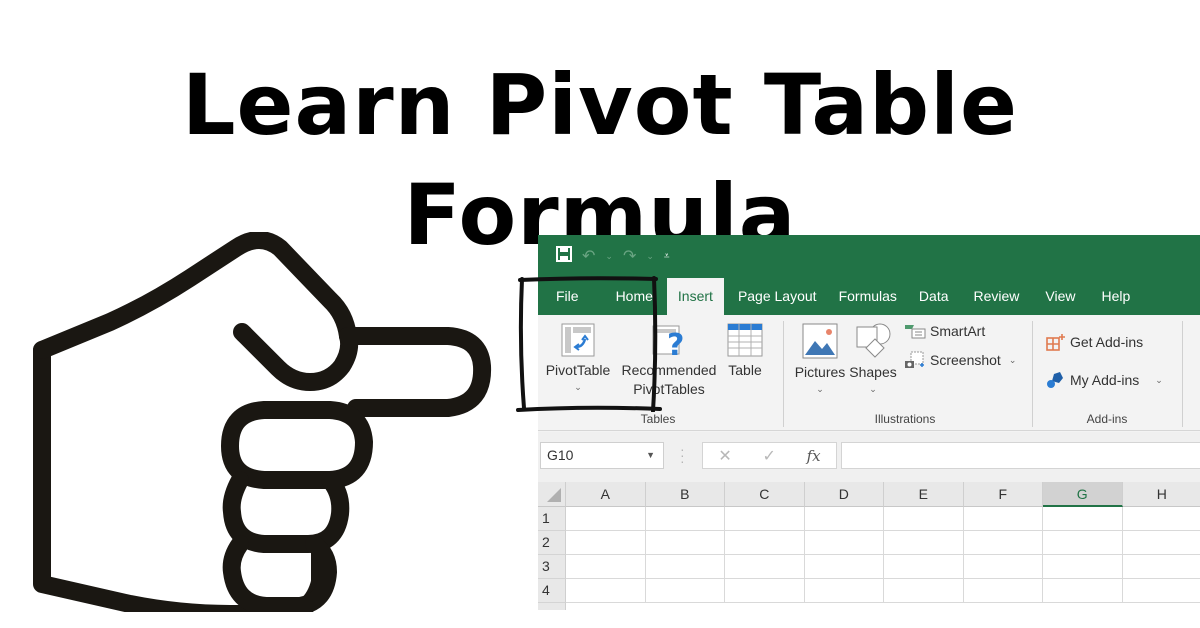  Describe the element at coordinates (667, 256) in the screenshot. I see `customize-qat-icon: ⩡` at that location.